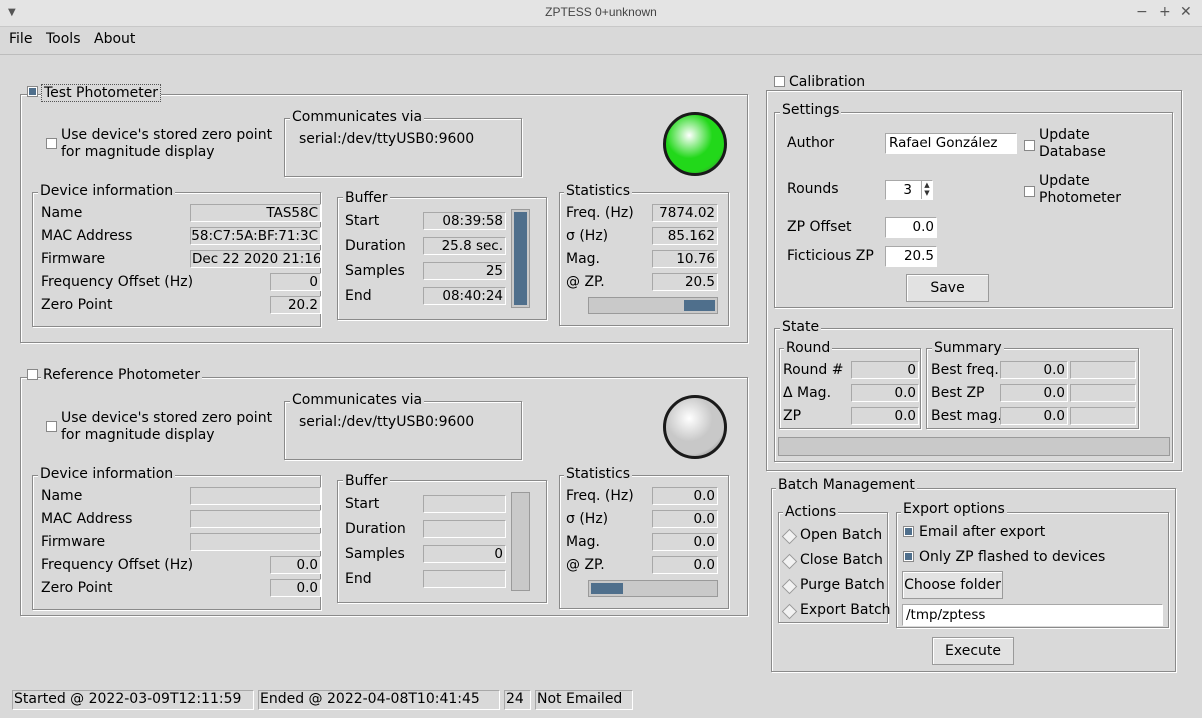 This screenshot has width=1202, height=718. What do you see at coordinates (845, 610) in the screenshot?
I see `export-batch-label: Export Batch` at bounding box center [845, 610].